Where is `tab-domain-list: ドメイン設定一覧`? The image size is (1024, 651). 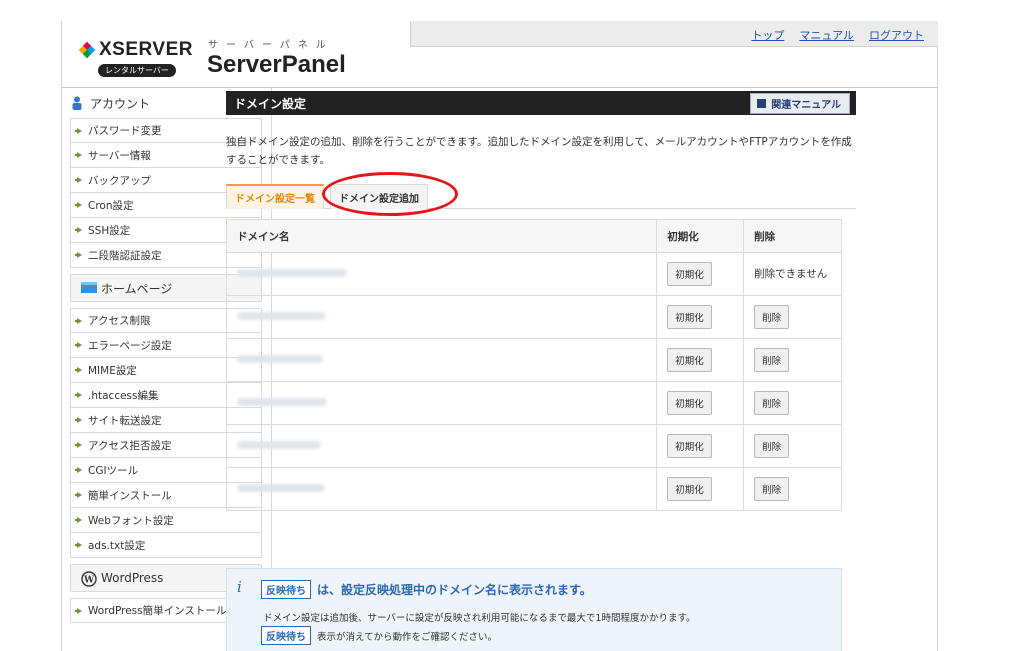 tab-domain-list: ドメイン設定一覧 is located at coordinates (275, 196).